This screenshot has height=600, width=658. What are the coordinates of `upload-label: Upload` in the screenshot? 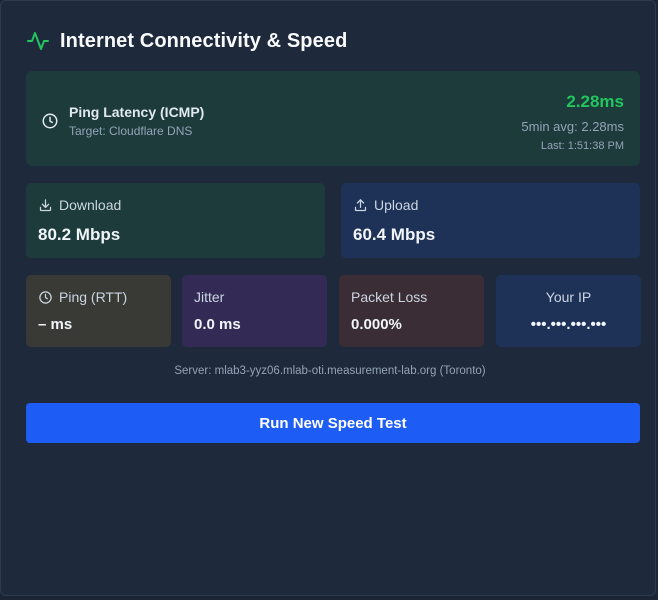 It's located at (396, 205).